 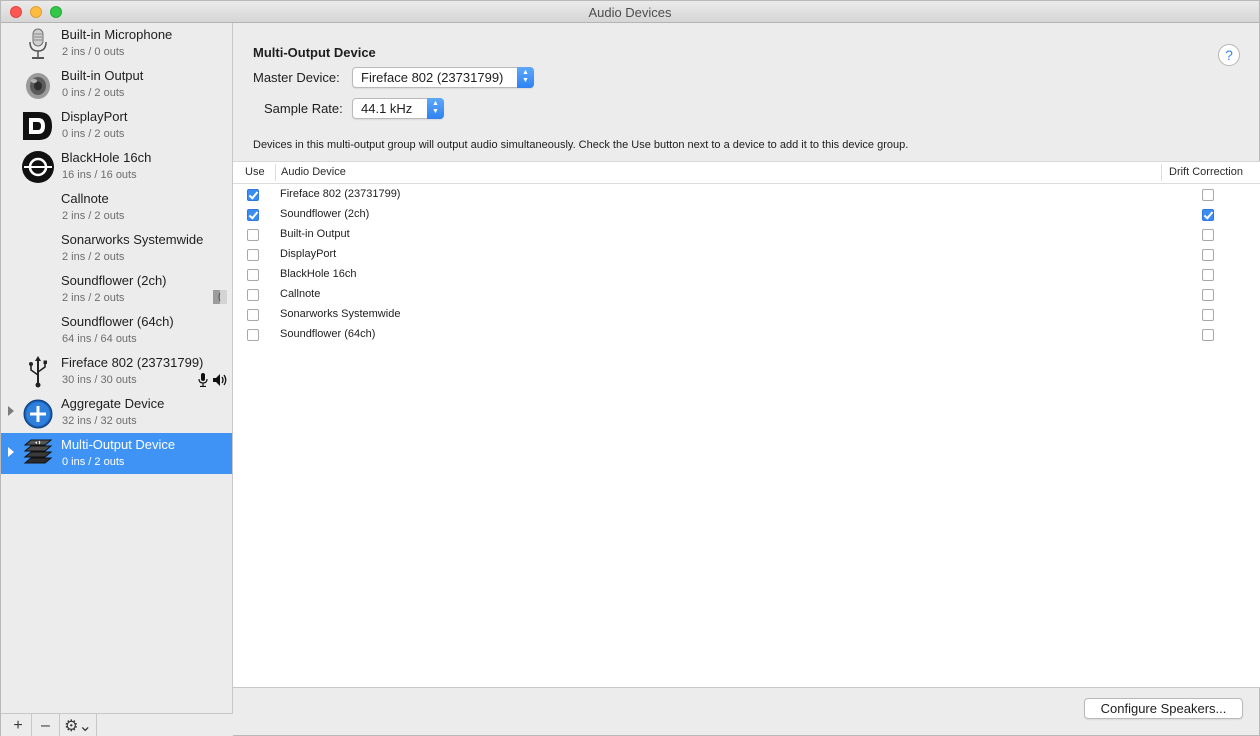 I want to click on device-item-soundflower-64ch: Soundflower (64ch) 64 ins / 64 outs, so click(x=116, y=330).